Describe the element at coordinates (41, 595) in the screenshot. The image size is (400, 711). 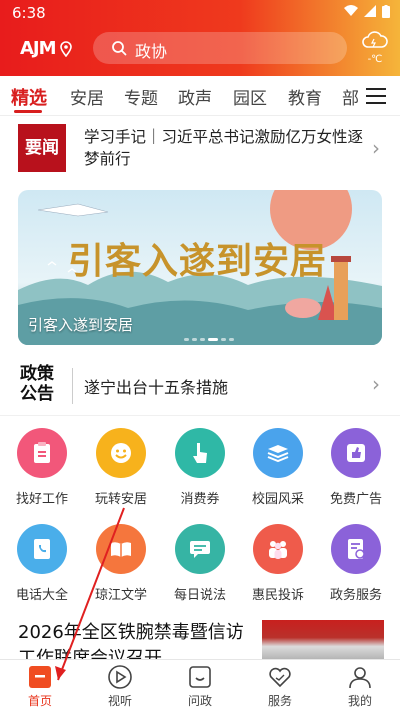
I see `service-label: 电话大全` at that location.